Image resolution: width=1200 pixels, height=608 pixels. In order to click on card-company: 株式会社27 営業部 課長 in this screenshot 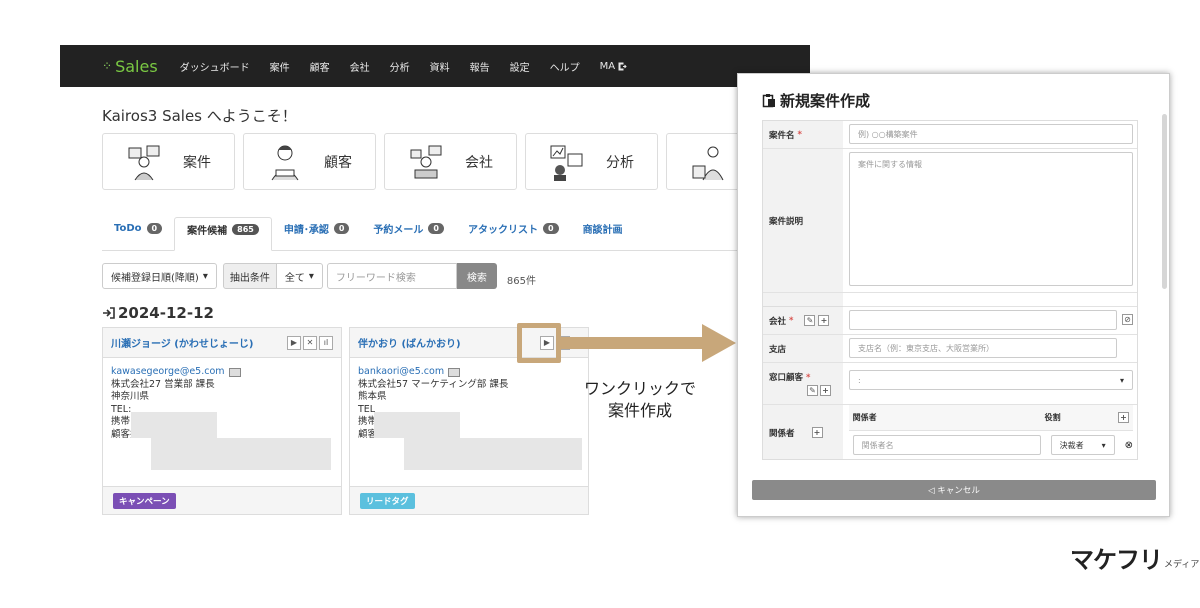, I will do `click(163, 384)`.